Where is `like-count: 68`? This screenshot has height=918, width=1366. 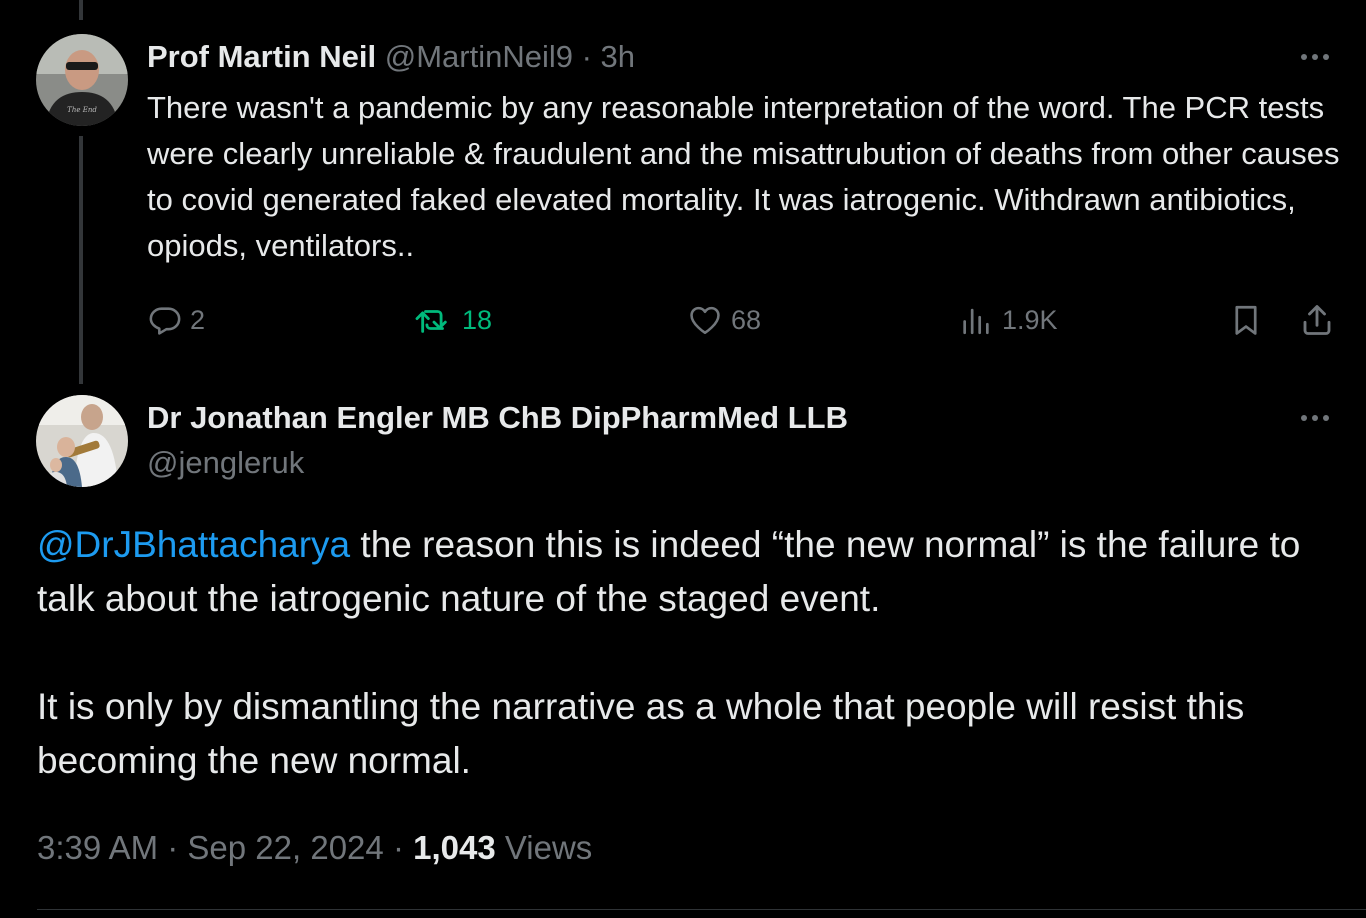 like-count: 68 is located at coordinates (746, 319).